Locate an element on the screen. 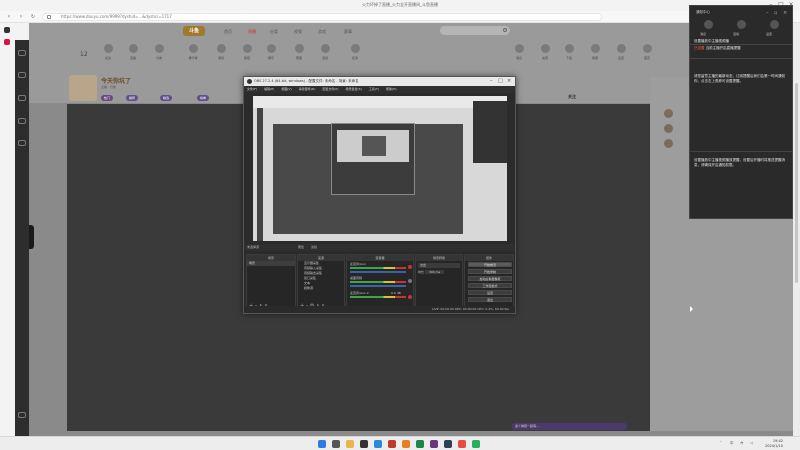 Image resolution: width=800 pixels, height=450 pixels. nav-game: 游戏 is located at coordinates (322, 32).